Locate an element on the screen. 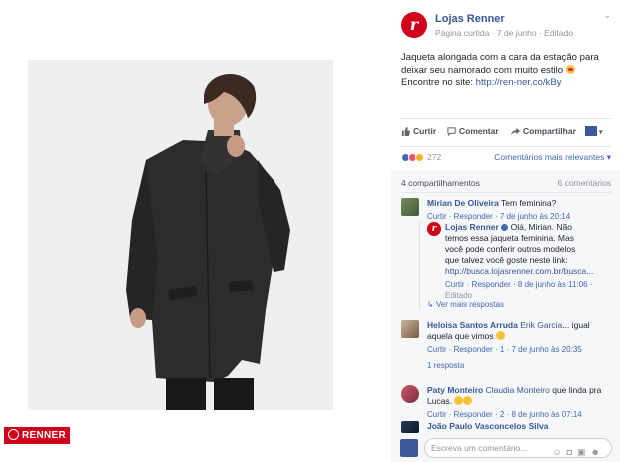 The image size is (620, 462). share-button: Compartilhar is located at coordinates (543, 131).